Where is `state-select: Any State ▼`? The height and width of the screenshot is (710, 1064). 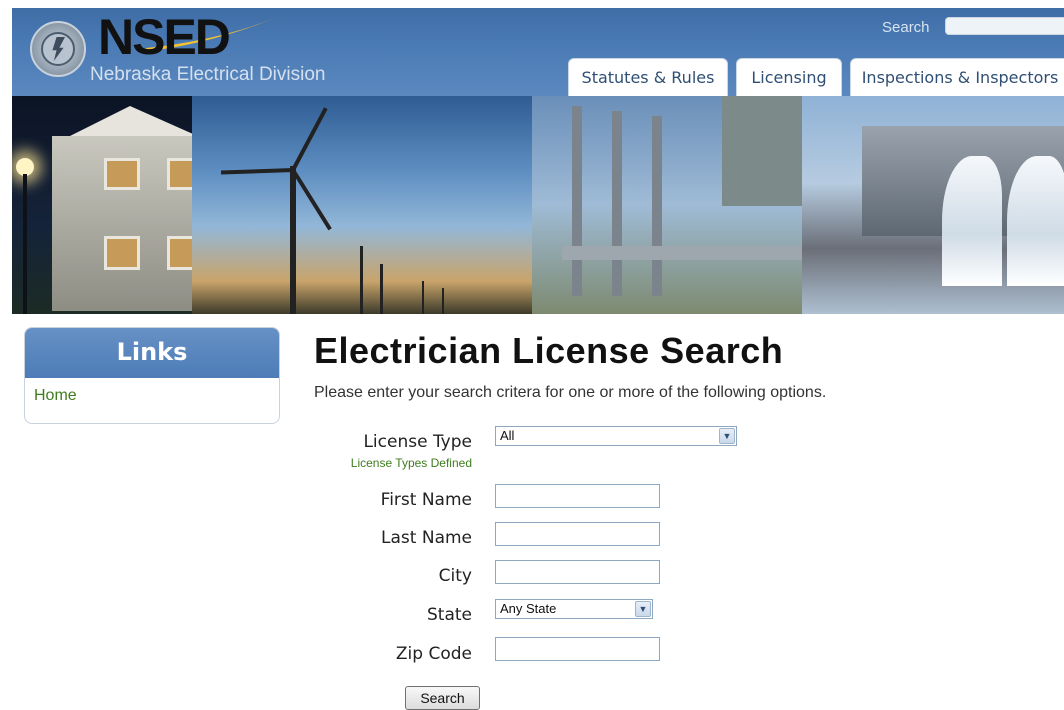 state-select: Any State ▼ is located at coordinates (574, 609).